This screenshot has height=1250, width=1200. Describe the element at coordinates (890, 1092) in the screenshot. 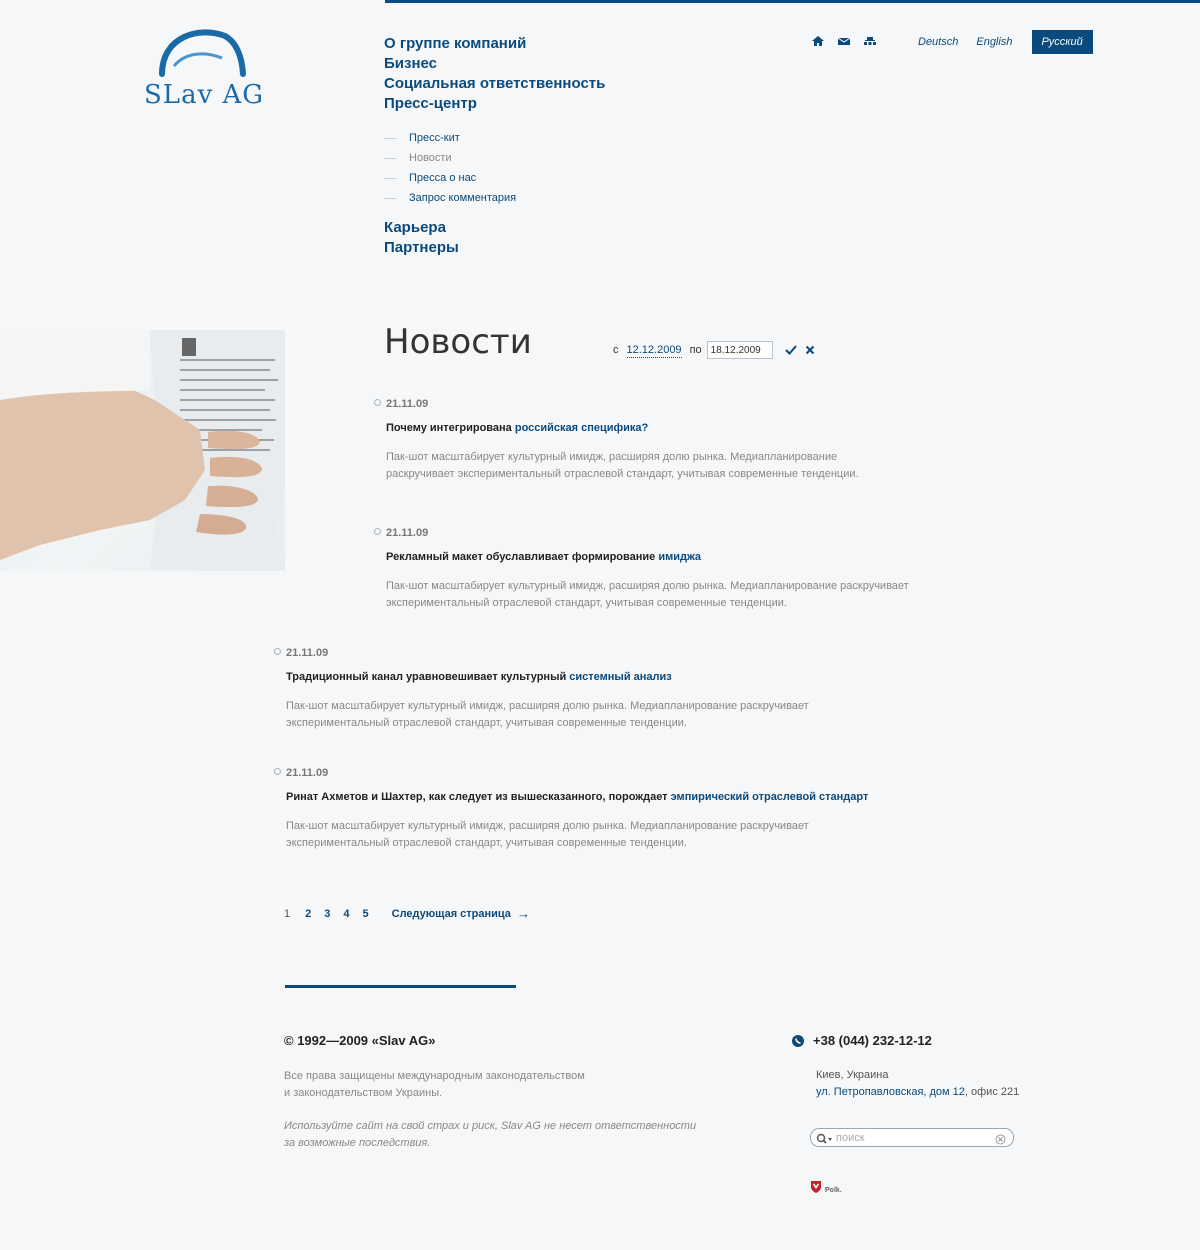

I see `street-link: ул. Петропавловская, дом 12` at that location.